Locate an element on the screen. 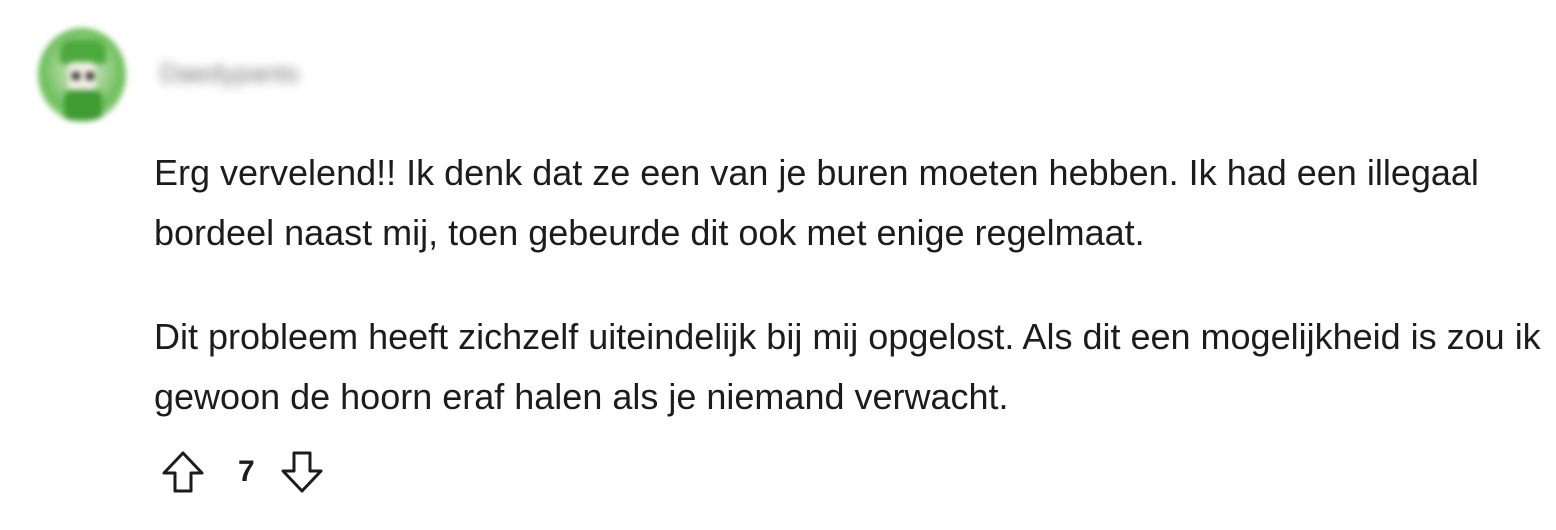  vote-score: 7 is located at coordinates (246, 471).